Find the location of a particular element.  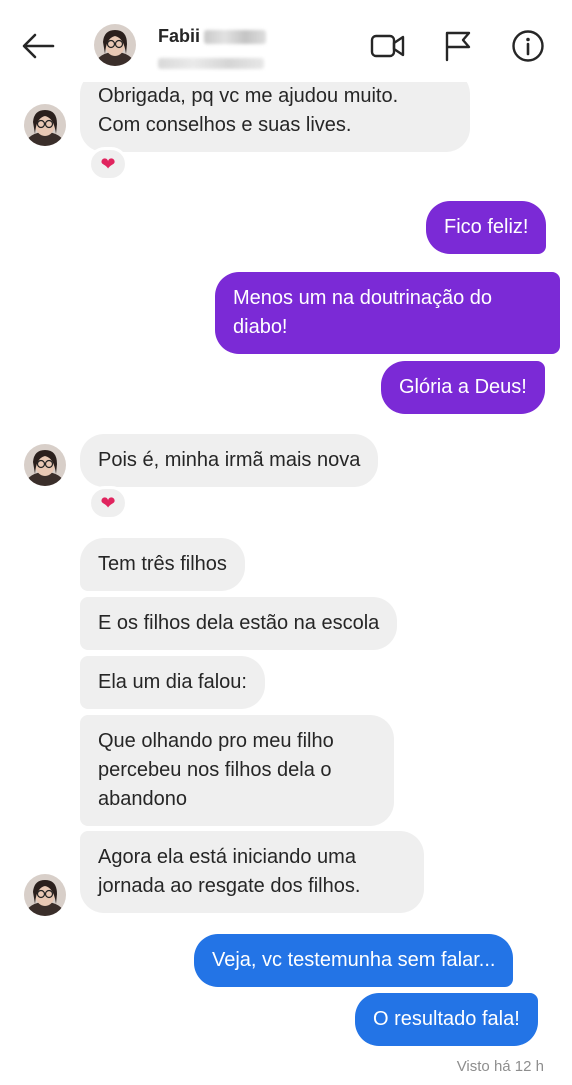

video-call-button is located at coordinates (388, 46).